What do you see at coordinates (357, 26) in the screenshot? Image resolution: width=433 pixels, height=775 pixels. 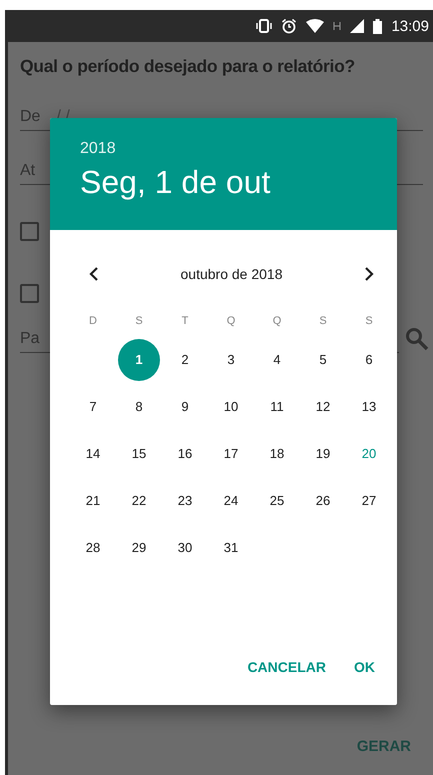 I see `signal-icon` at bounding box center [357, 26].